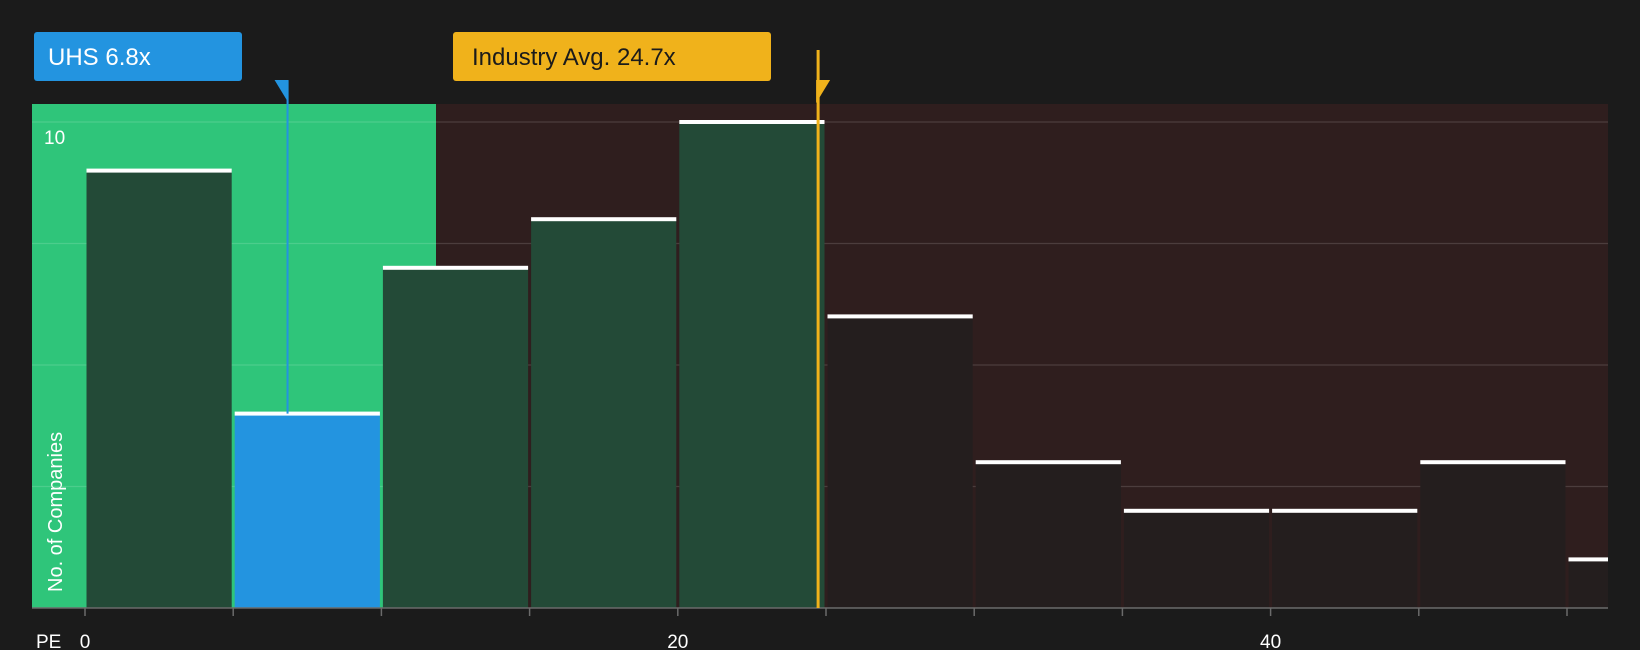  Describe the element at coordinates (85, 641) in the screenshot. I see `x-tick-label: 0` at that location.